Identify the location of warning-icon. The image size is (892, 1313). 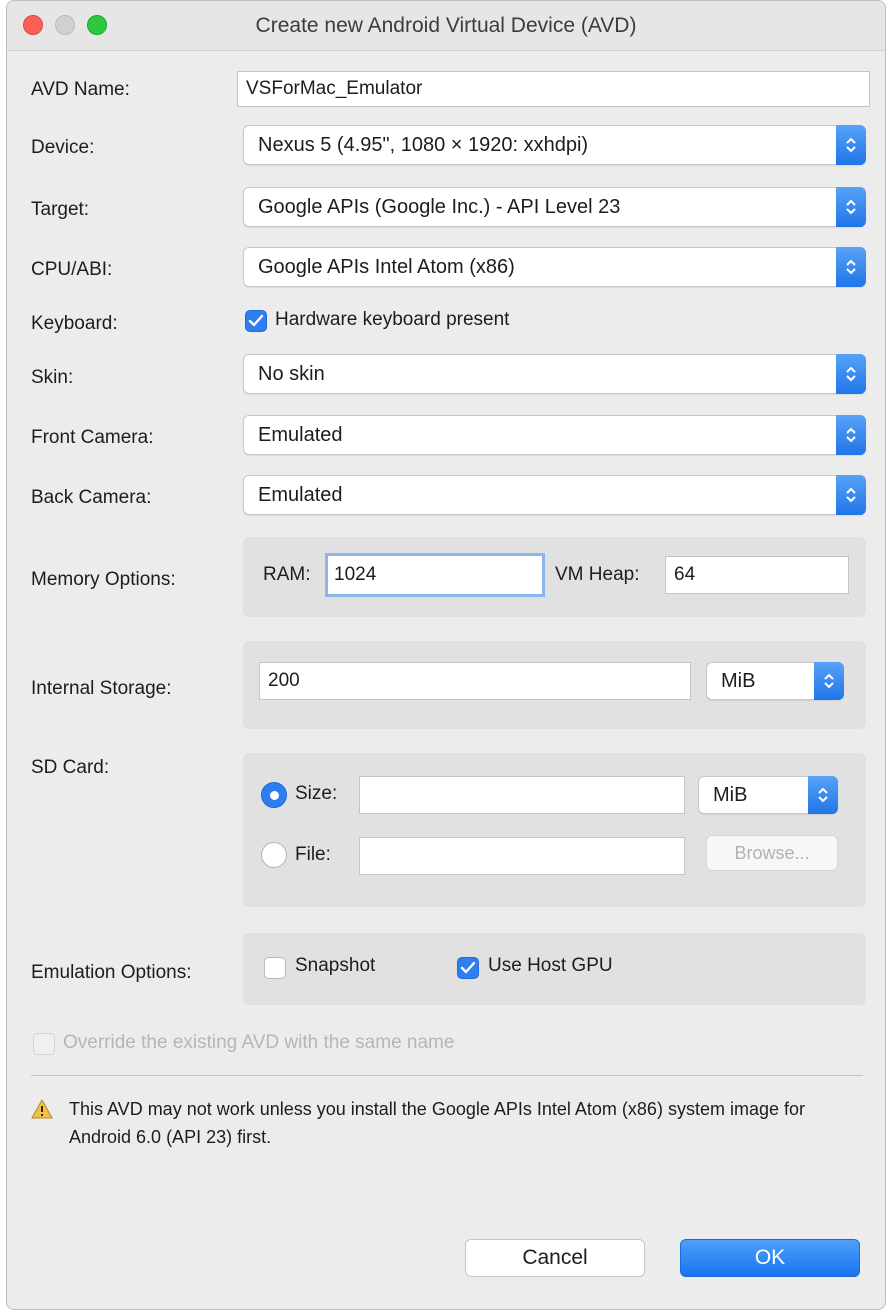
(42, 1109).